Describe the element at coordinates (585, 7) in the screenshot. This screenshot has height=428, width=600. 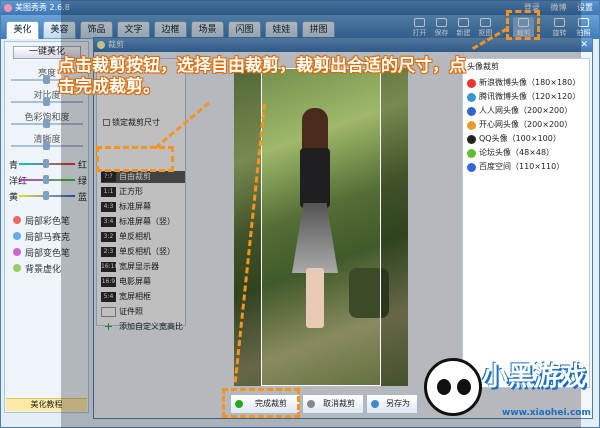
I see `settings-link: 设置` at that location.